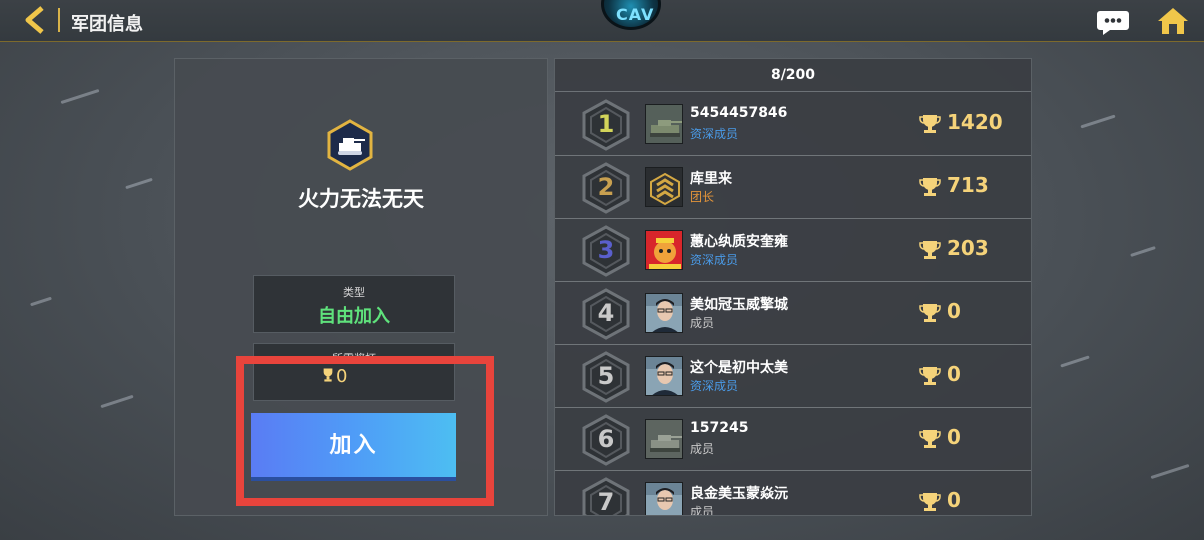 The width and height of the screenshot is (1204, 540). I want to click on rank-number: 3, so click(606, 250).